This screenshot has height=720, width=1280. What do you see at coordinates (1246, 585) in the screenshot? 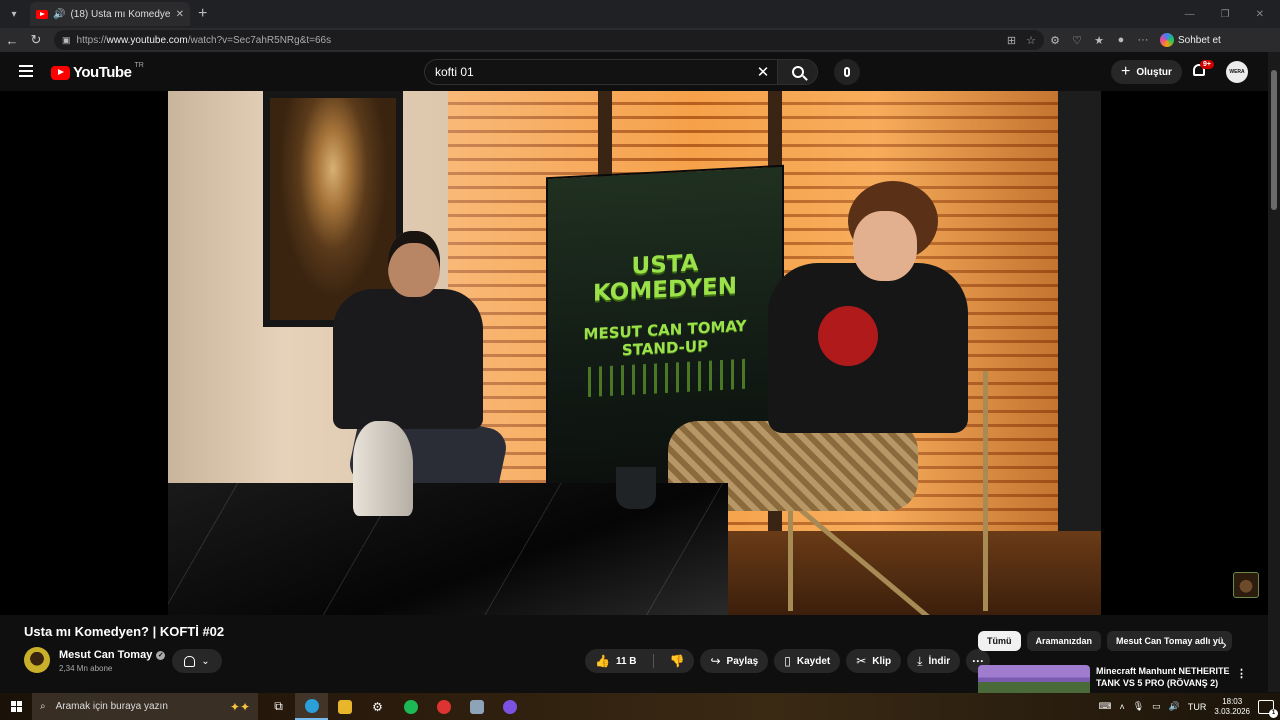
I see `channel-watermark` at bounding box center [1246, 585].